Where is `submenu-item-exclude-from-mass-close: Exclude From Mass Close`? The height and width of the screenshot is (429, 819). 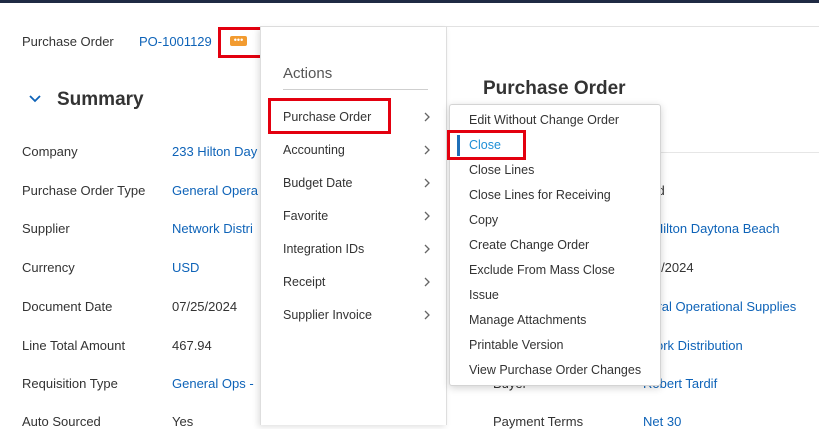 submenu-item-exclude-from-mass-close: Exclude From Mass Close is located at coordinates (555, 270).